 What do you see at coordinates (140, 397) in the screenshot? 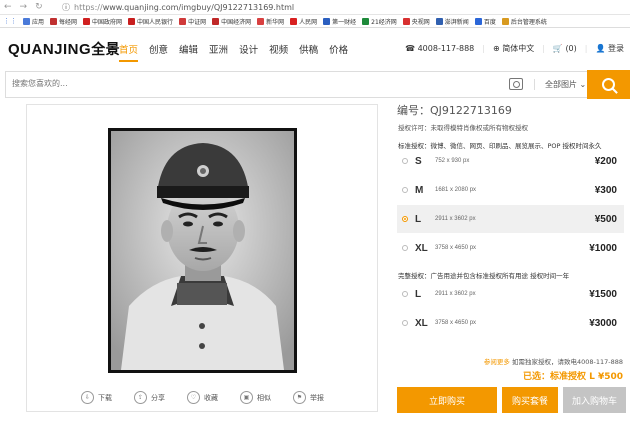
I see `share-icon: ⇪` at bounding box center [140, 397].